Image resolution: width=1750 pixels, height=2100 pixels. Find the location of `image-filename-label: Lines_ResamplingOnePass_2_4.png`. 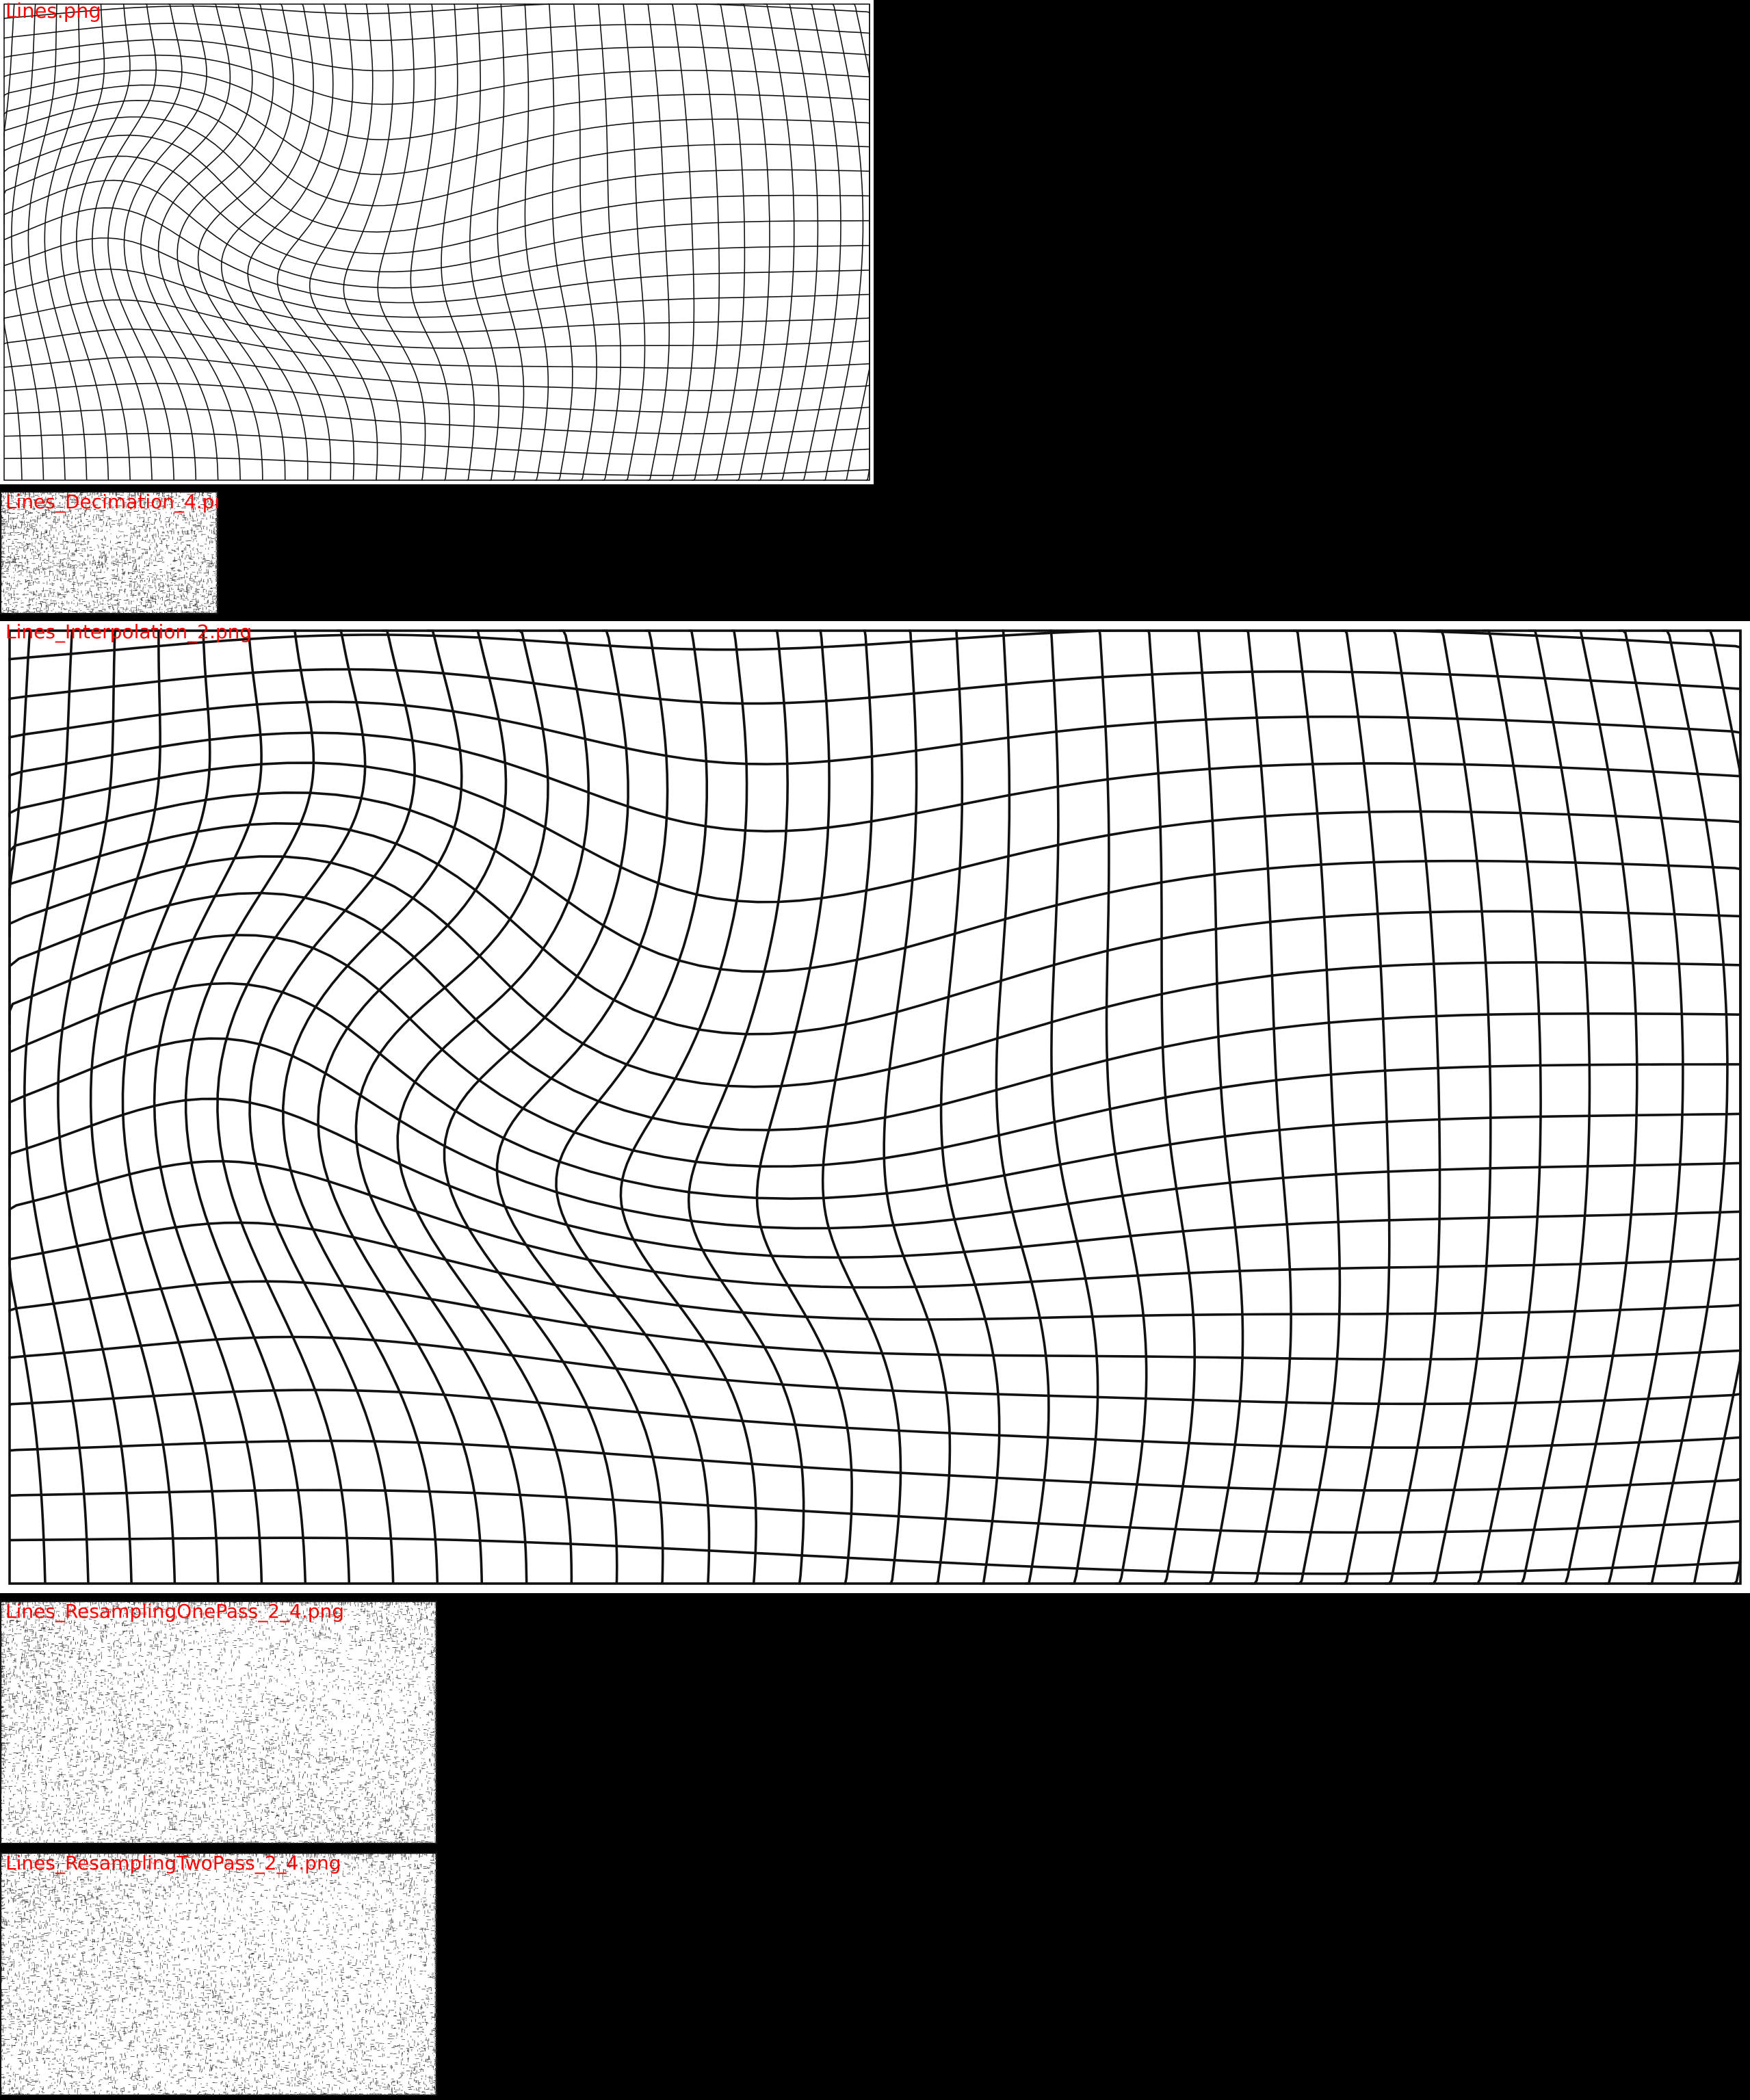

image-filename-label: Lines_ResamplingOnePass_2_4.png is located at coordinates (175, 1612).